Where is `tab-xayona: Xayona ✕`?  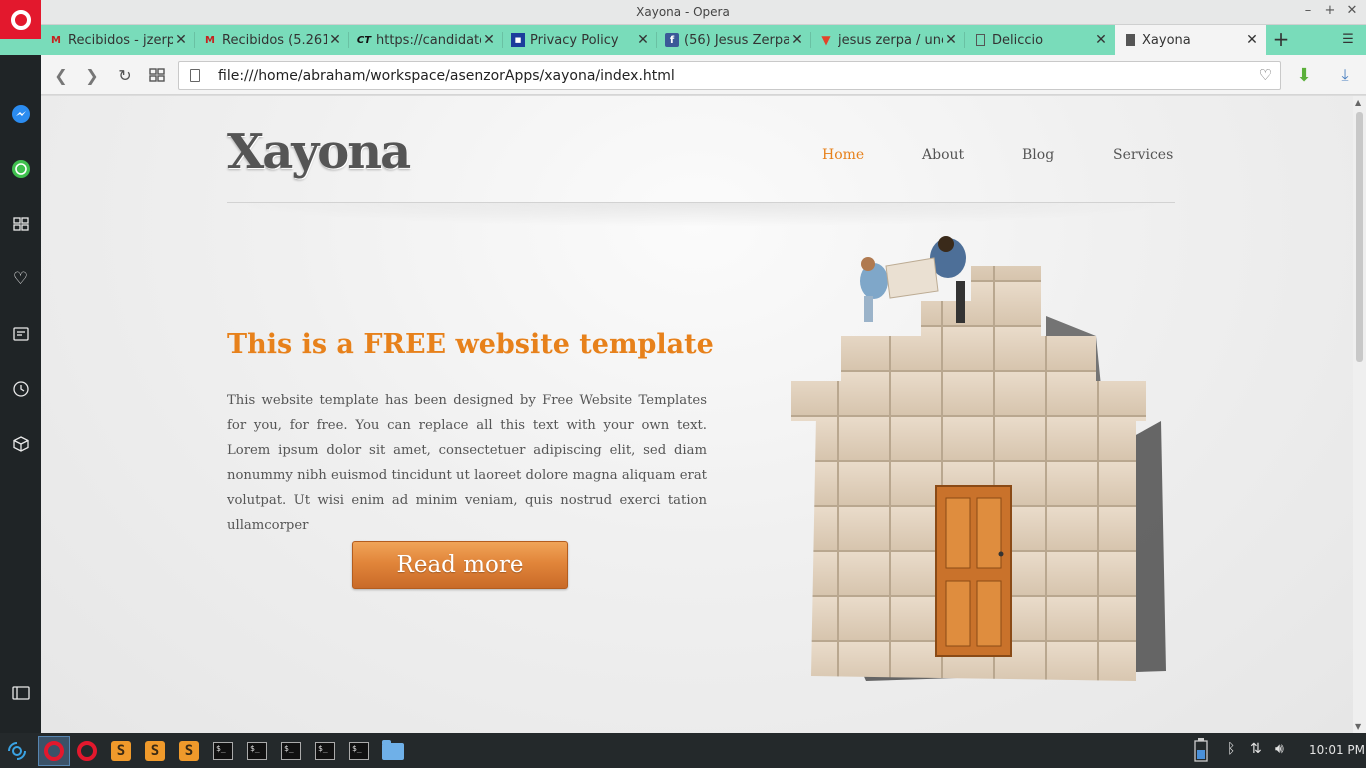
tab-xayona: Xayona ✕ is located at coordinates (1190, 40).